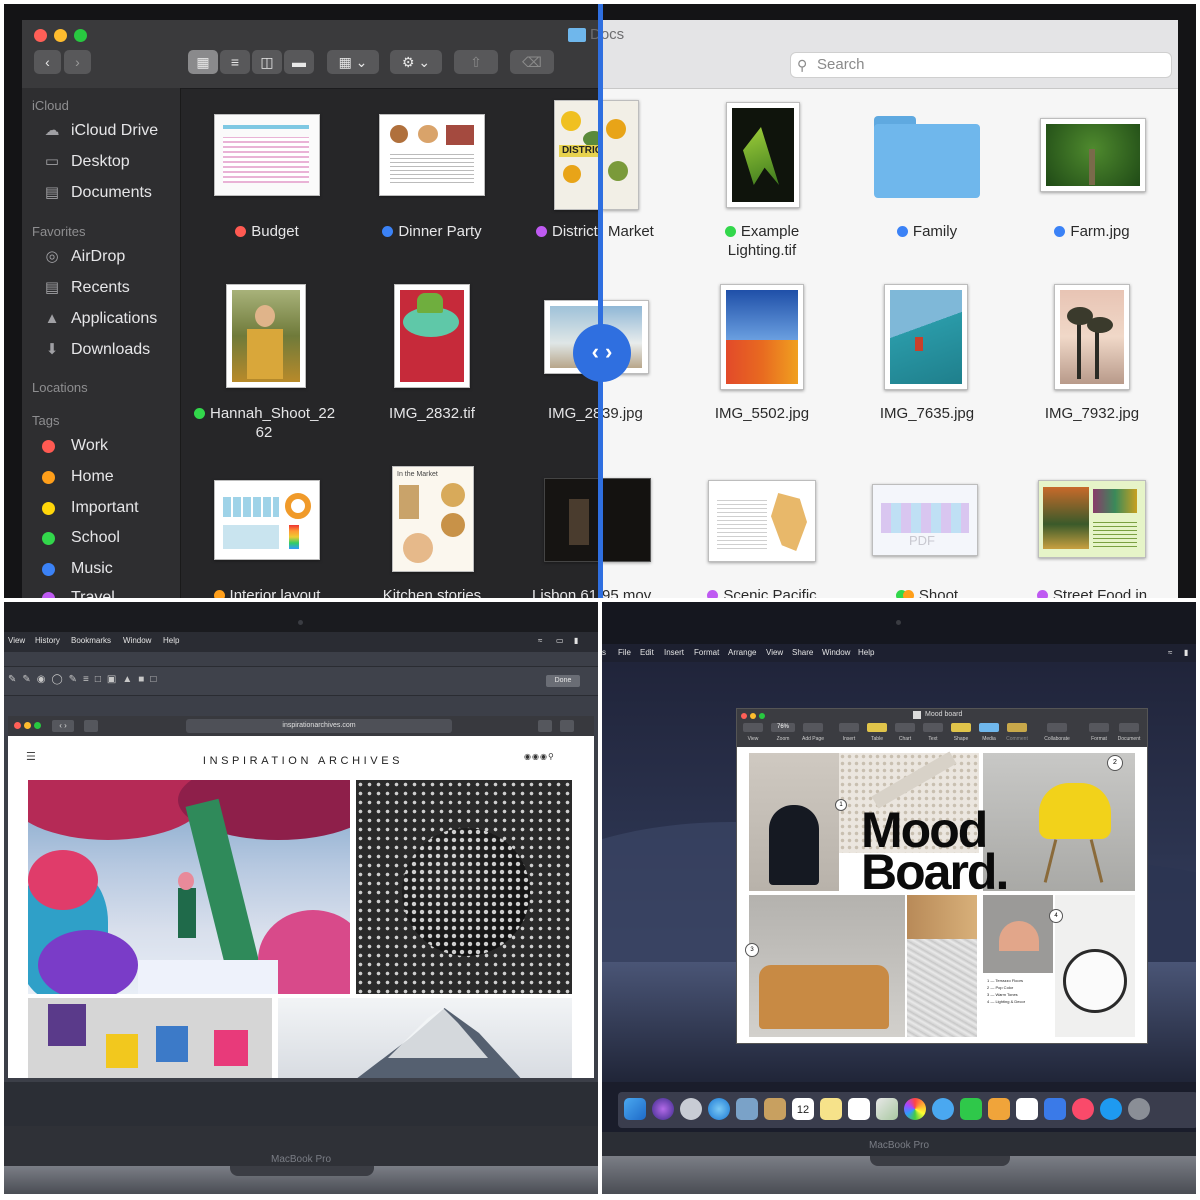 The height and width of the screenshot is (1200, 1200). I want to click on close-button, so click(17, 725).